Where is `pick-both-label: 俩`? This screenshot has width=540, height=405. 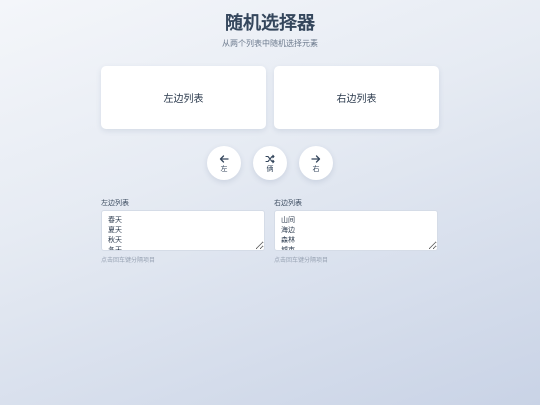
pick-both-label: 俩 is located at coordinates (270, 168).